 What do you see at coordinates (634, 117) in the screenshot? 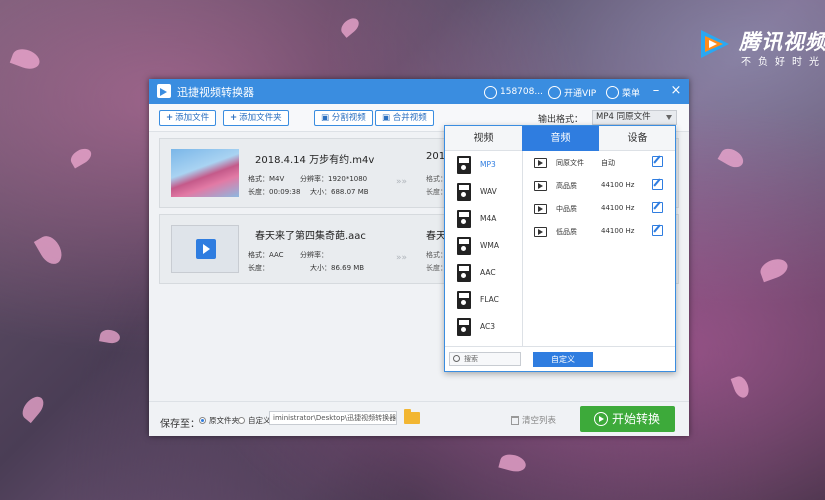
I see `output-format-select: MP4 同原文件` at bounding box center [634, 117].